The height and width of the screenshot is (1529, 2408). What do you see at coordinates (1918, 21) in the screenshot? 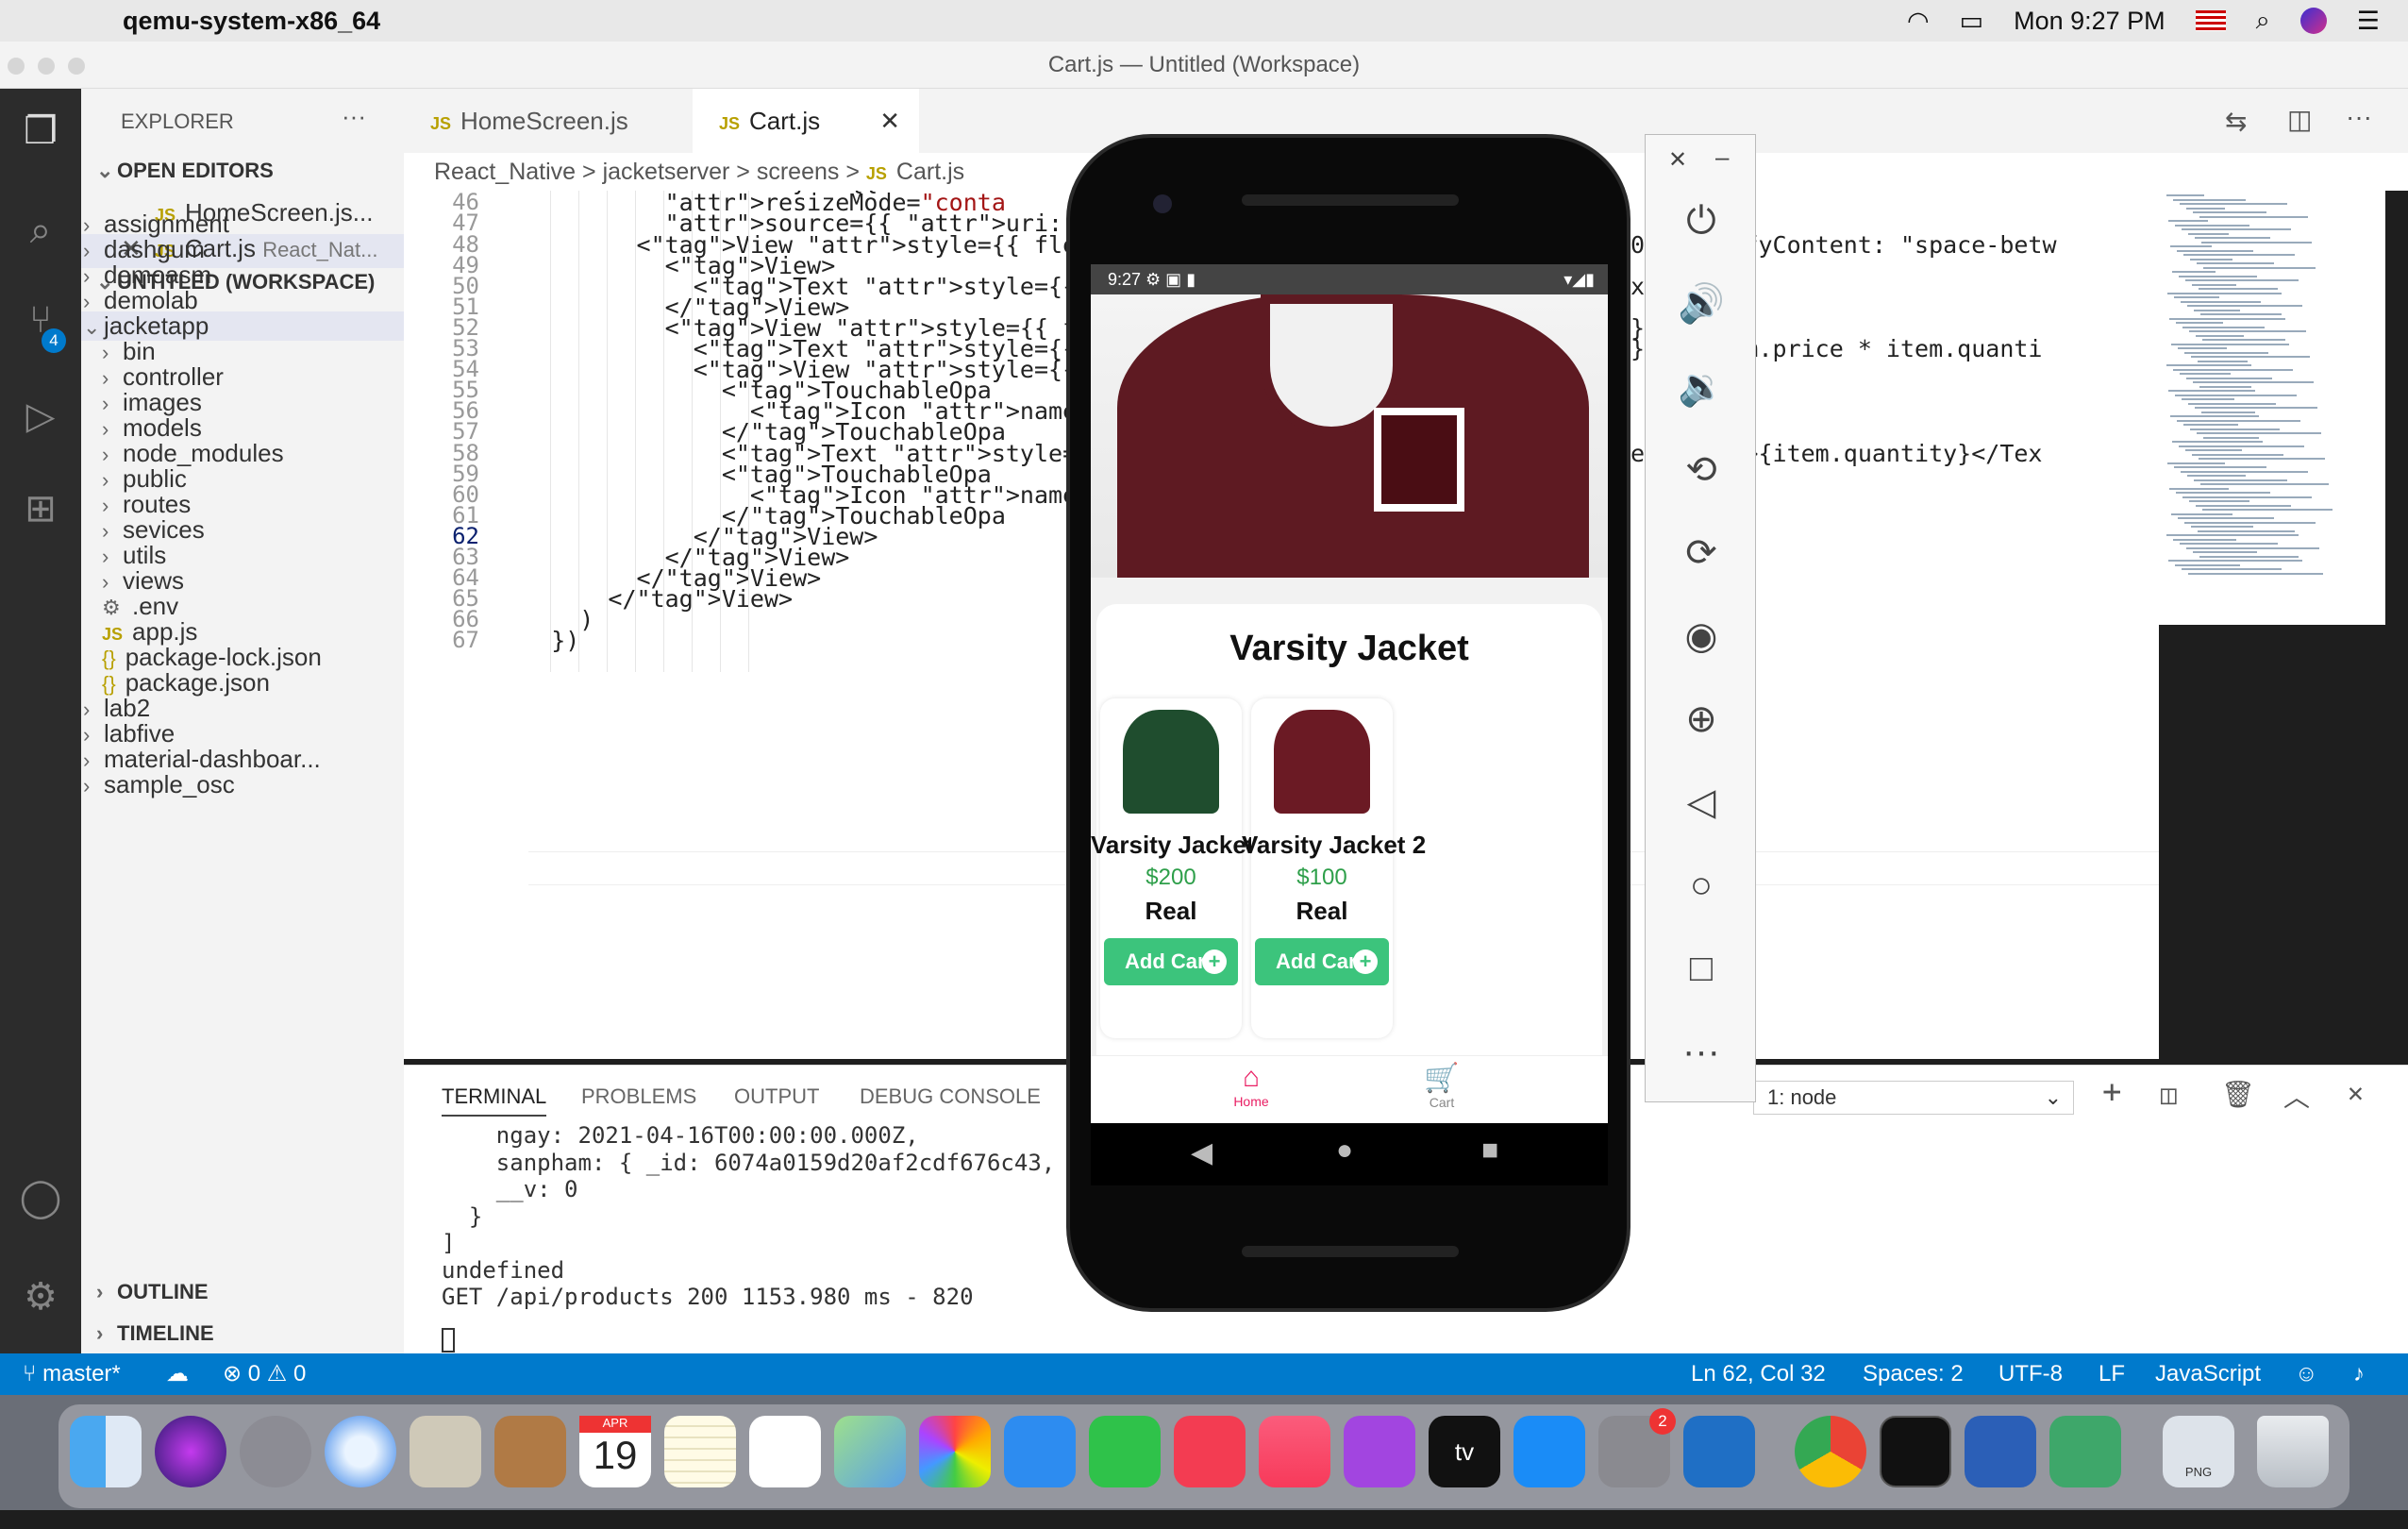
I see `wifi-icon: ◠` at bounding box center [1918, 21].